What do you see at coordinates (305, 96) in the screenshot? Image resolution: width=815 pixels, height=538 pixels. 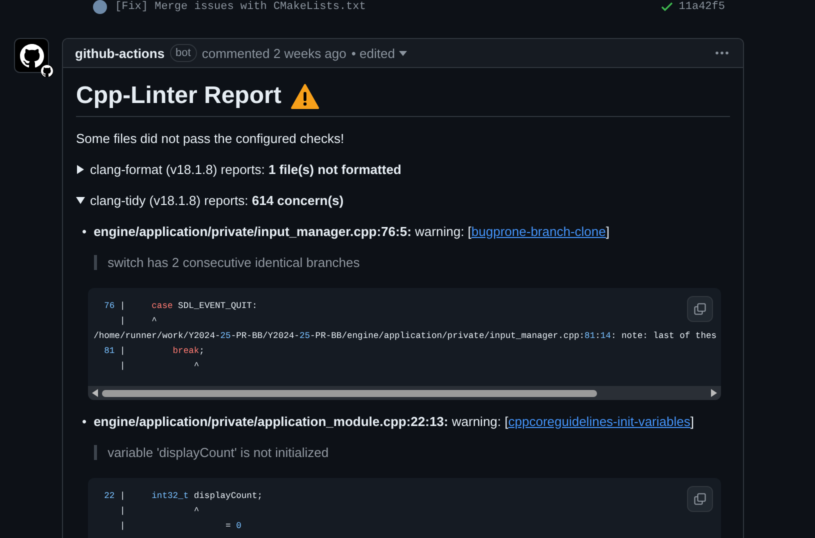 I see `warning-icon` at bounding box center [305, 96].